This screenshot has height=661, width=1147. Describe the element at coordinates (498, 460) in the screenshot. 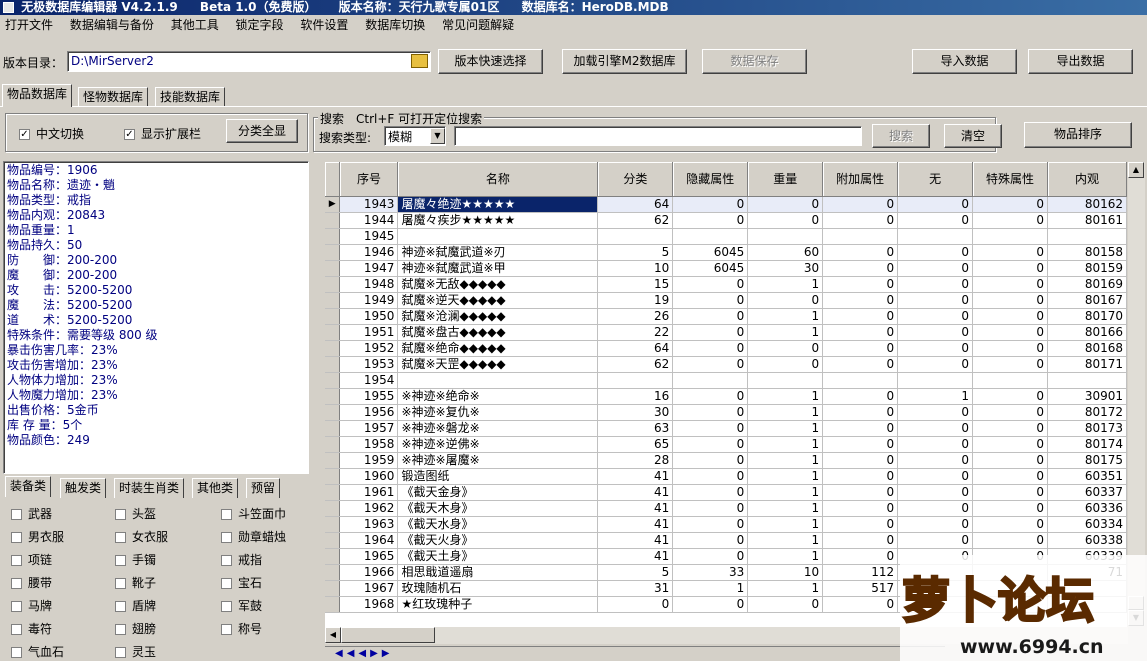

I see `table-cell: ※神迹※屠魔※` at that location.